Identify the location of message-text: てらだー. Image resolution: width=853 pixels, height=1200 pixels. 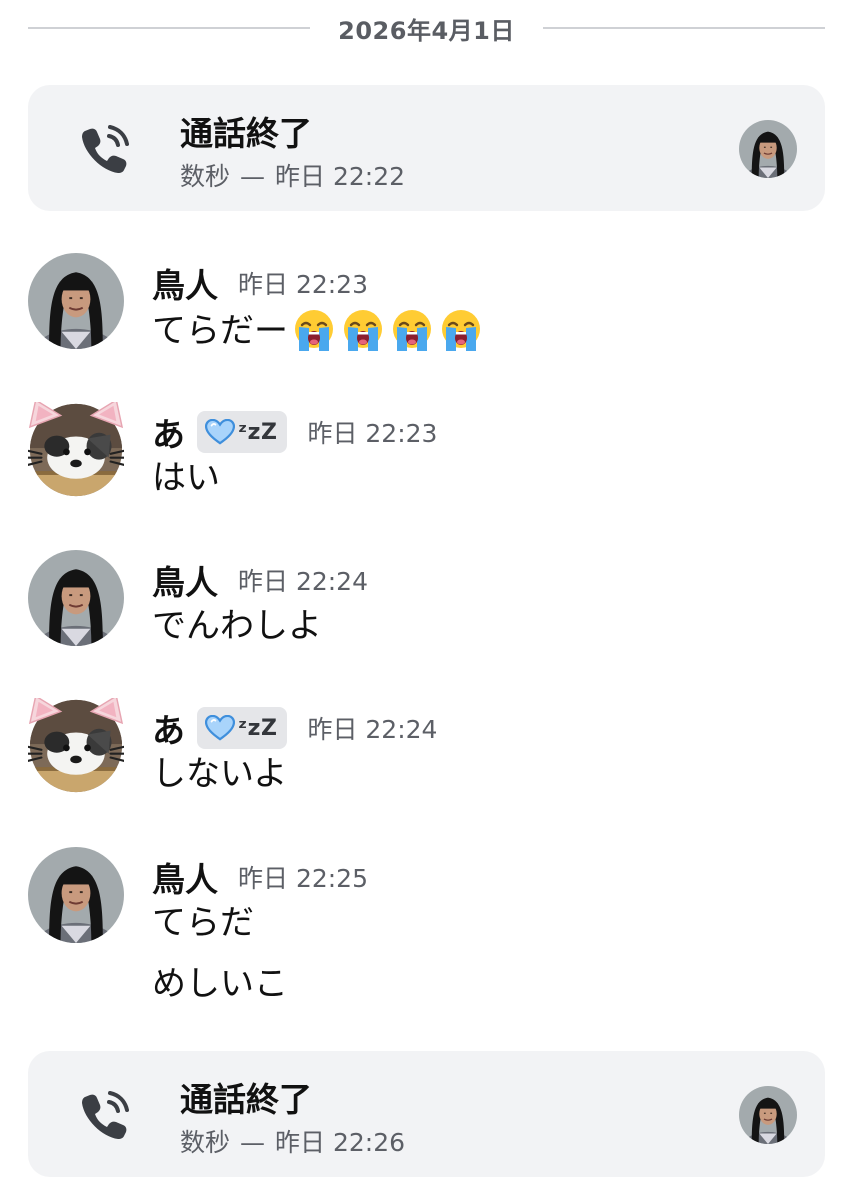
(319, 331).